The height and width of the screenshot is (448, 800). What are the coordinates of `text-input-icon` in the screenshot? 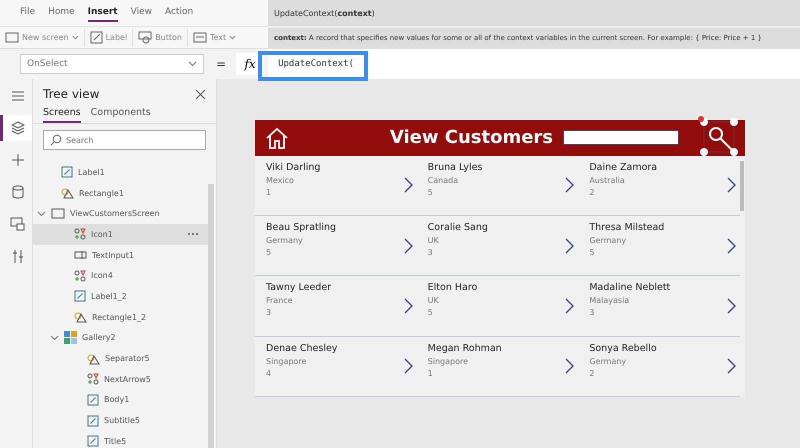 It's located at (80, 255).